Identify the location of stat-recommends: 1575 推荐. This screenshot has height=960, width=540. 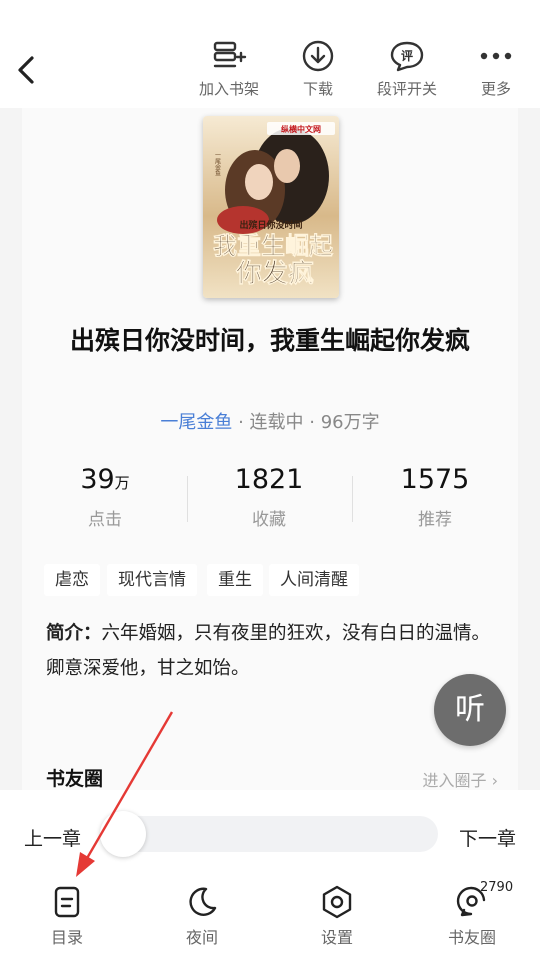
(435, 497).